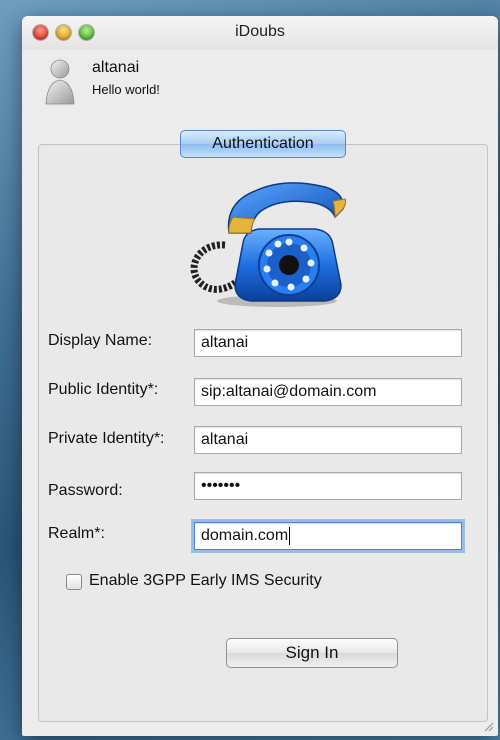  What do you see at coordinates (328, 392) in the screenshot?
I see `public-identity-field: sip:altanai@domain.com` at bounding box center [328, 392].